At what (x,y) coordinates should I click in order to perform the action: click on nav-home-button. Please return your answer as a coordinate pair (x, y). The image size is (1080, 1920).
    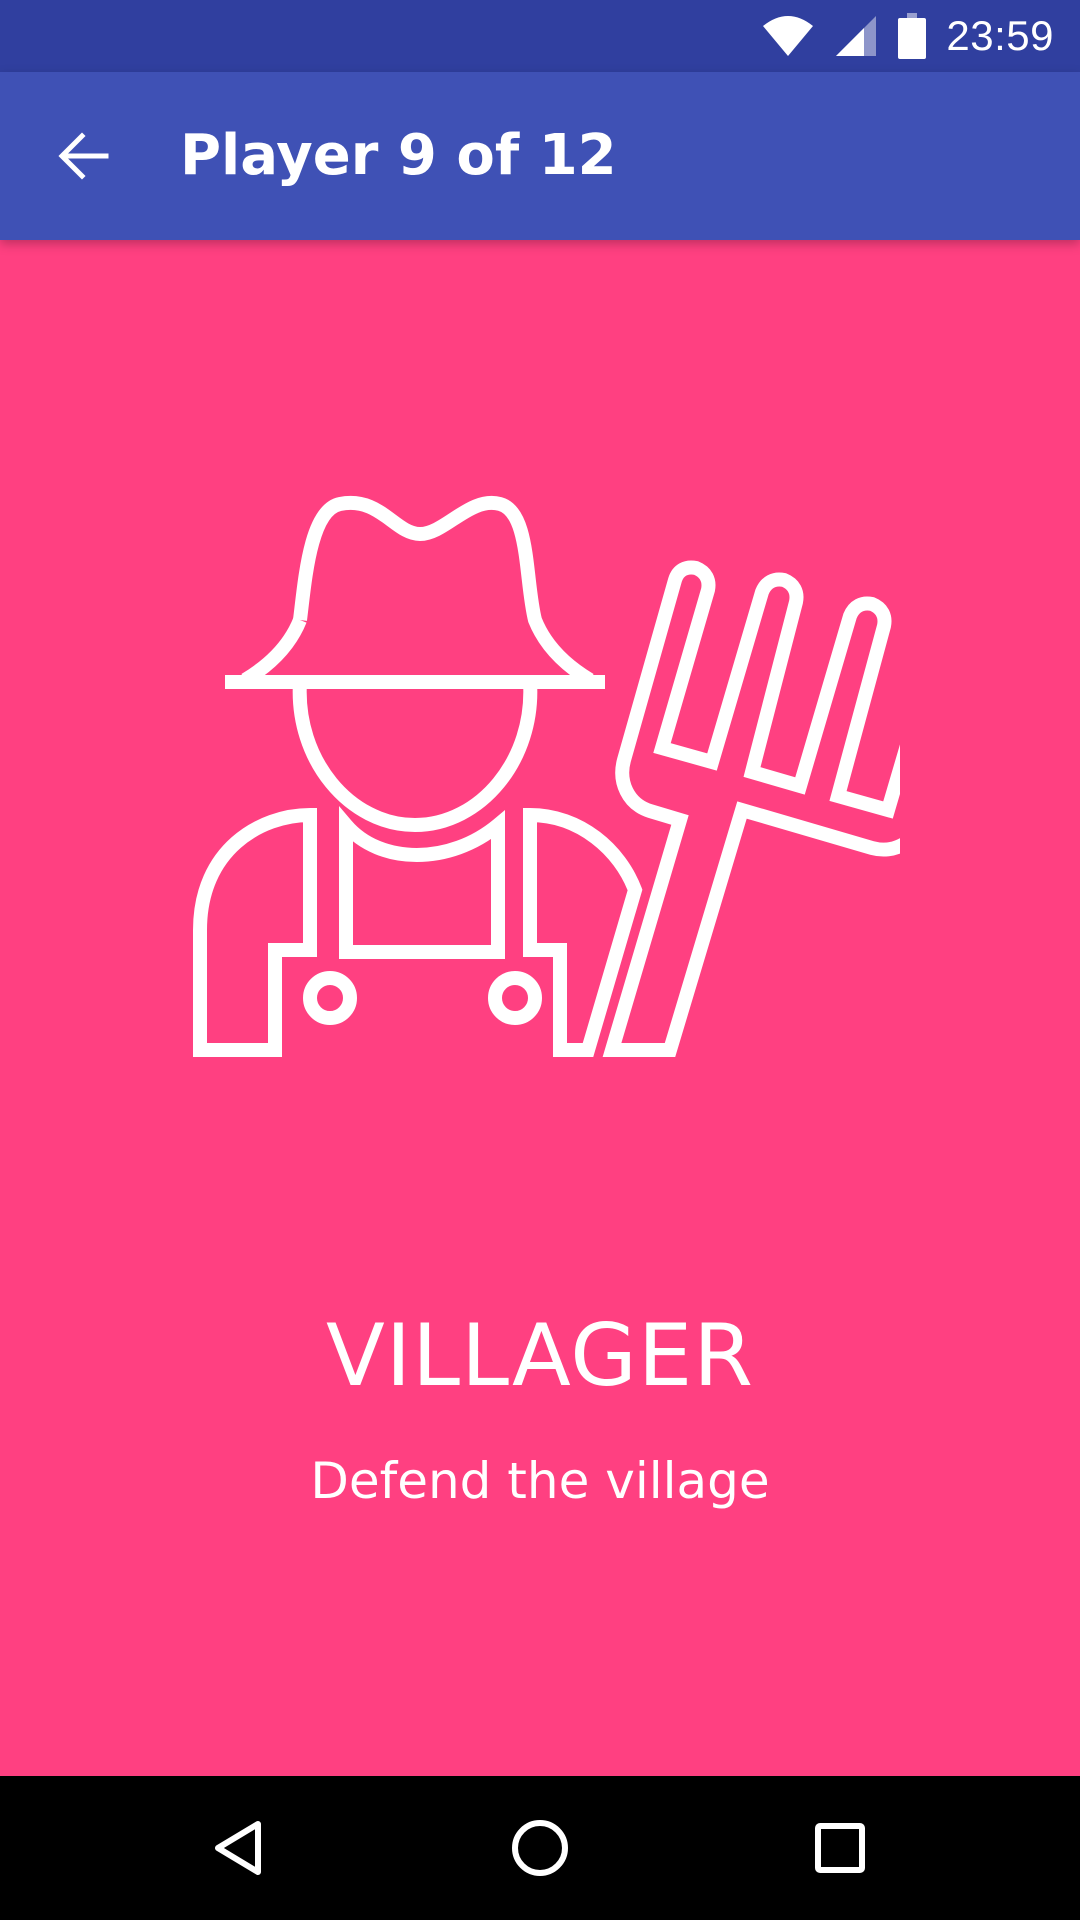
    Looking at the image, I should click on (540, 1848).